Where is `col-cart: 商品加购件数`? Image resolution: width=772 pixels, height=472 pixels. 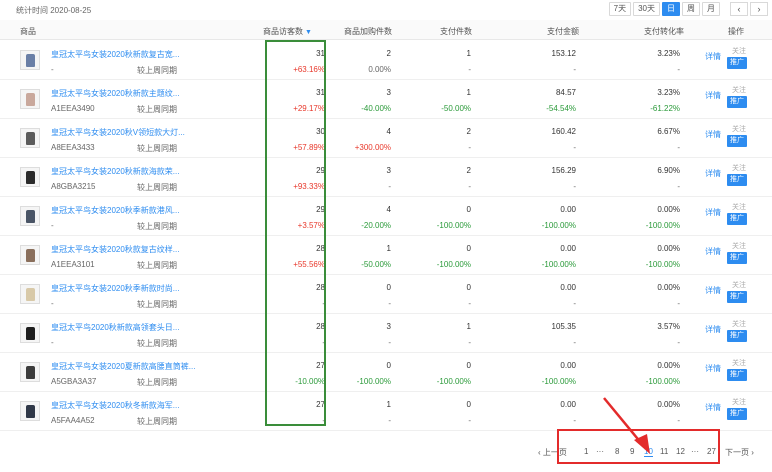 col-cart: 商品加购件数 is located at coordinates (368, 31).